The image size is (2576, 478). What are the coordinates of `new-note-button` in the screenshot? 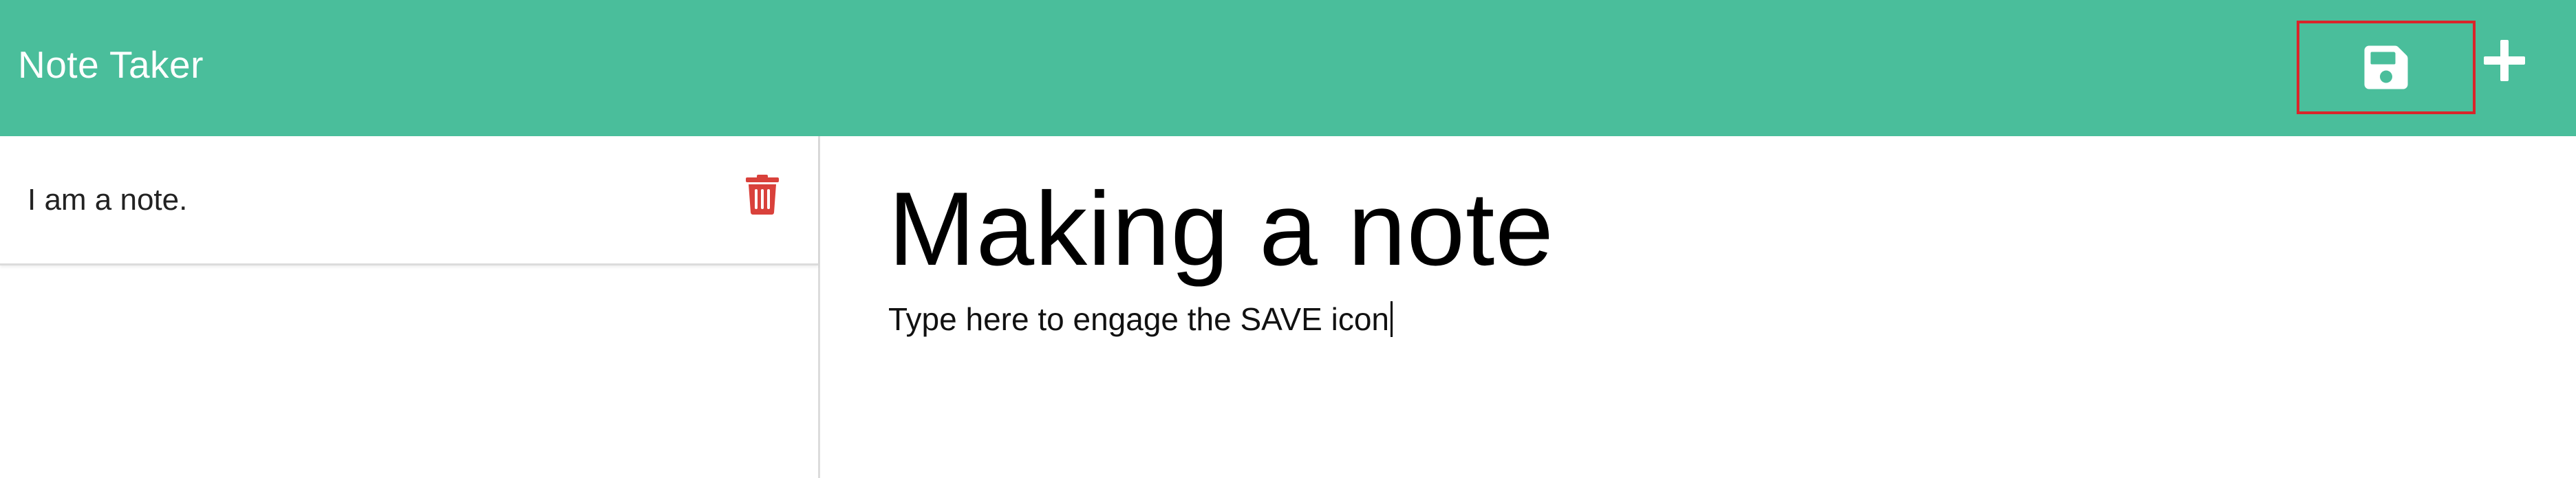 It's located at (2504, 60).